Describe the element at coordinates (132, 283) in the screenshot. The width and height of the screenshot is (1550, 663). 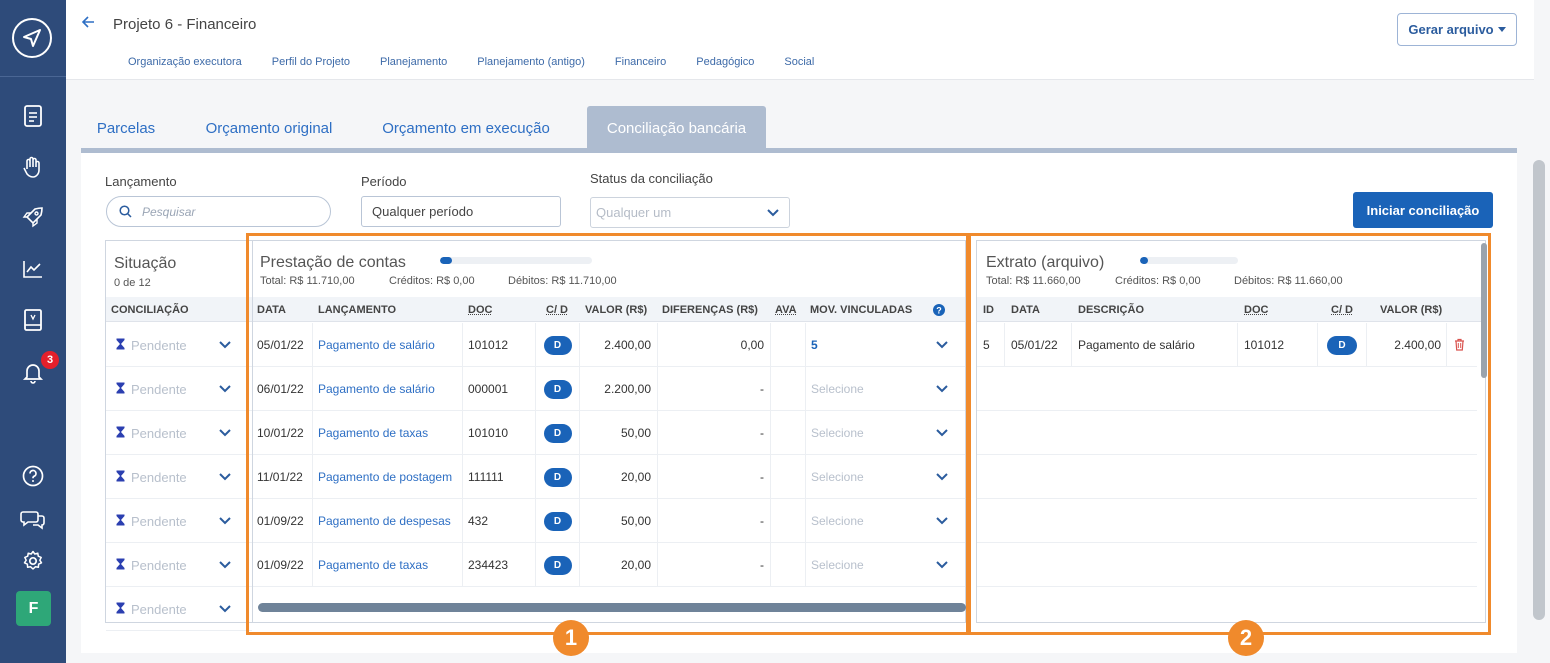
I see `situacao-count: 0 de 12` at that location.